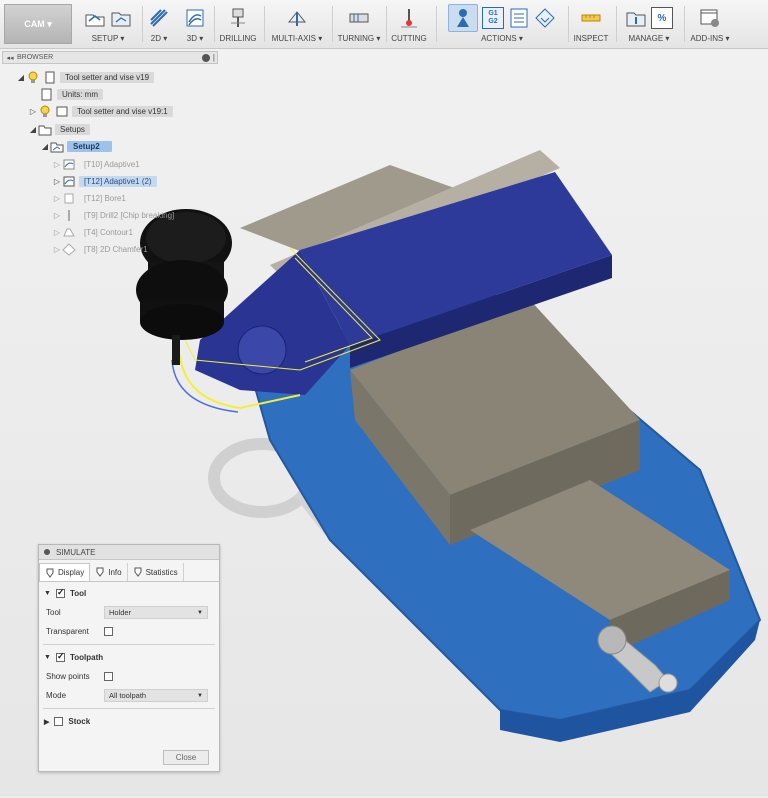 The width and height of the screenshot is (768, 798). Describe the element at coordinates (108, 25) in the screenshot. I see `setup-group: SETUP ▾` at that location.